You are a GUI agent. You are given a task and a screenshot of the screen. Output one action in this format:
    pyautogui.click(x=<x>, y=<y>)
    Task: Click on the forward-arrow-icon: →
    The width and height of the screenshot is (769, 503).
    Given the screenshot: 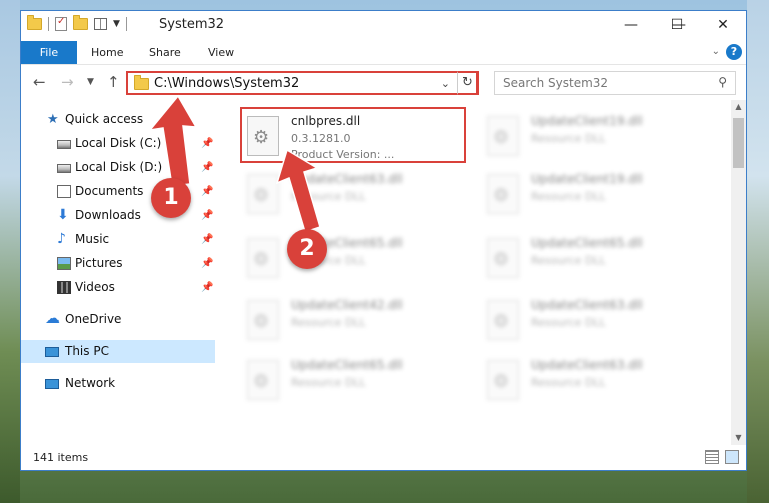 What is the action you would take?
    pyautogui.click(x=67, y=82)
    